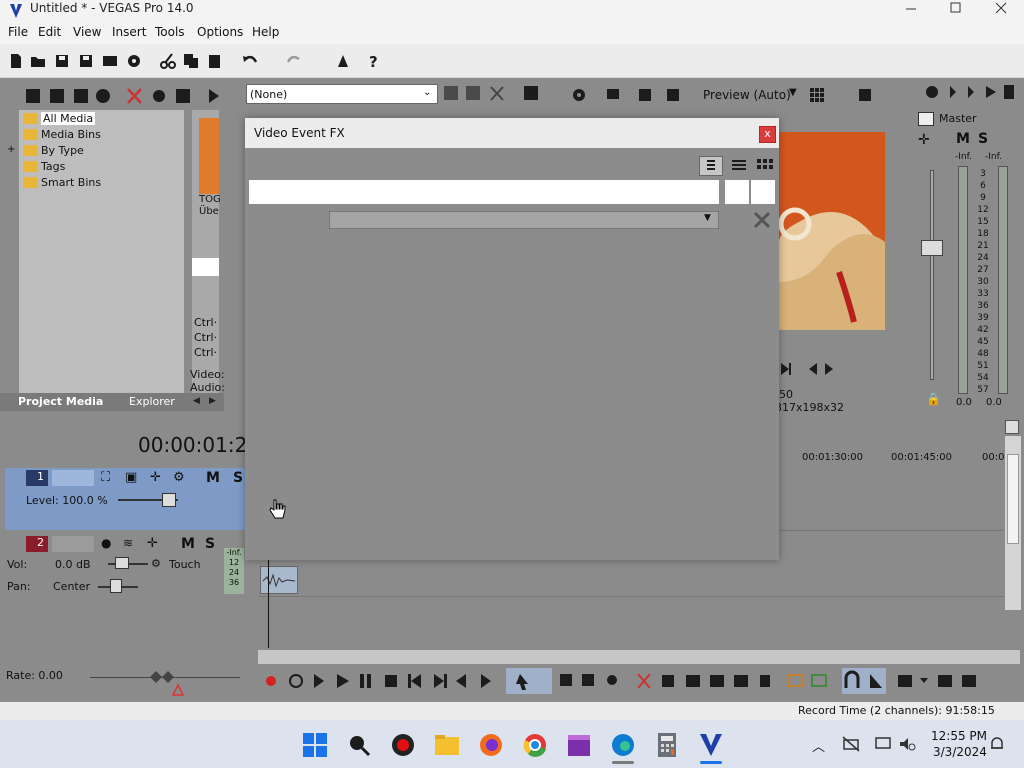 This screenshot has height=768, width=1024. Describe the element at coordinates (932, 248) in the screenshot. I see `master-fader-handle` at that location.